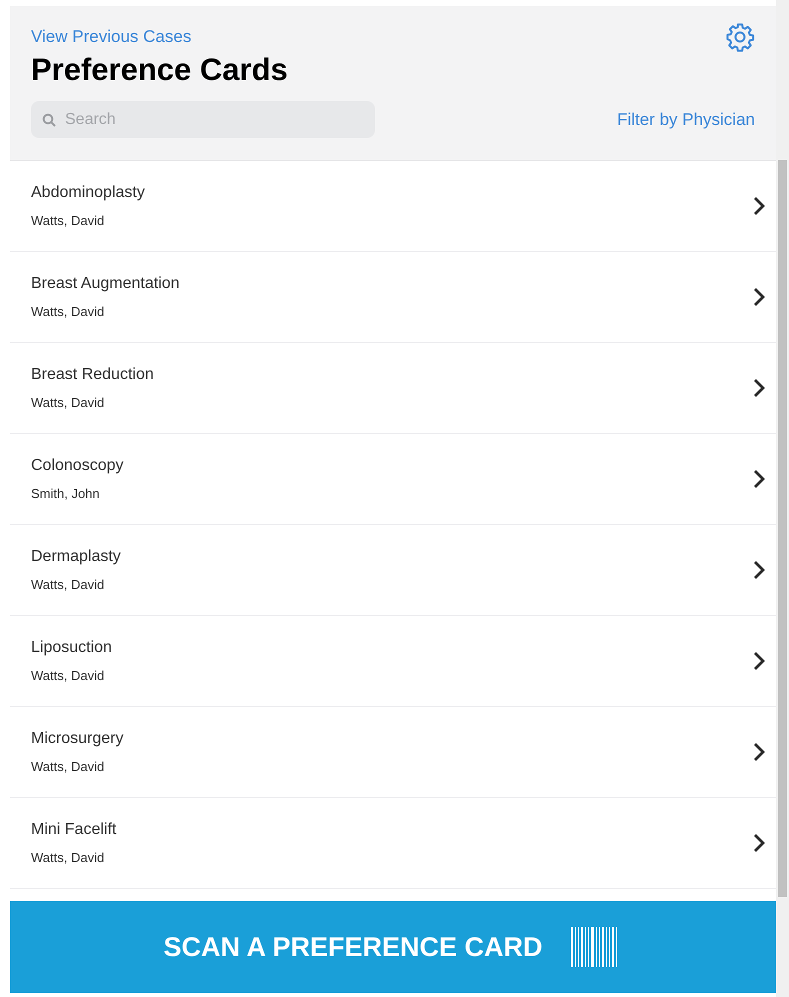 This screenshot has height=997, width=789. Describe the element at coordinates (77, 739) in the screenshot. I see `procedure-name: Microsurgery` at that location.